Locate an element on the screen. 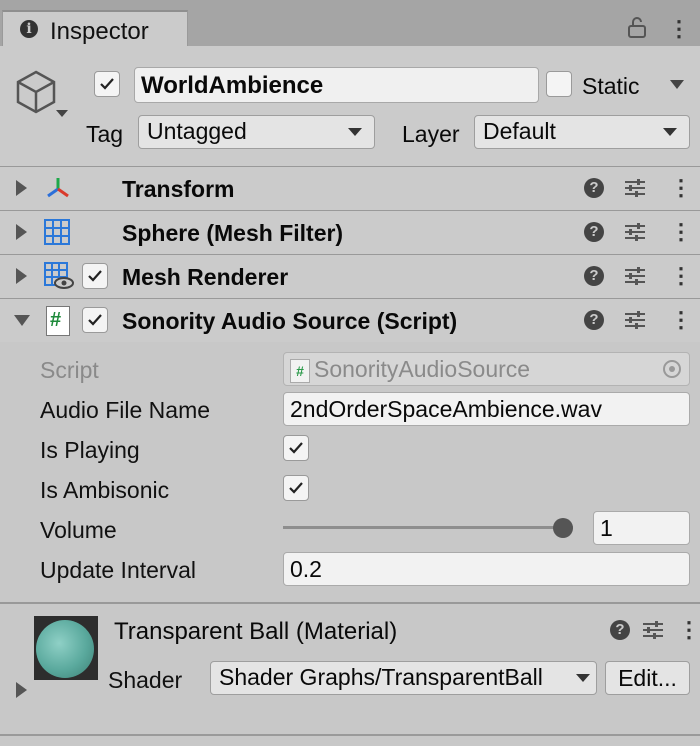 This screenshot has width=700, height=746. shader-label: Shader is located at coordinates (145, 680).